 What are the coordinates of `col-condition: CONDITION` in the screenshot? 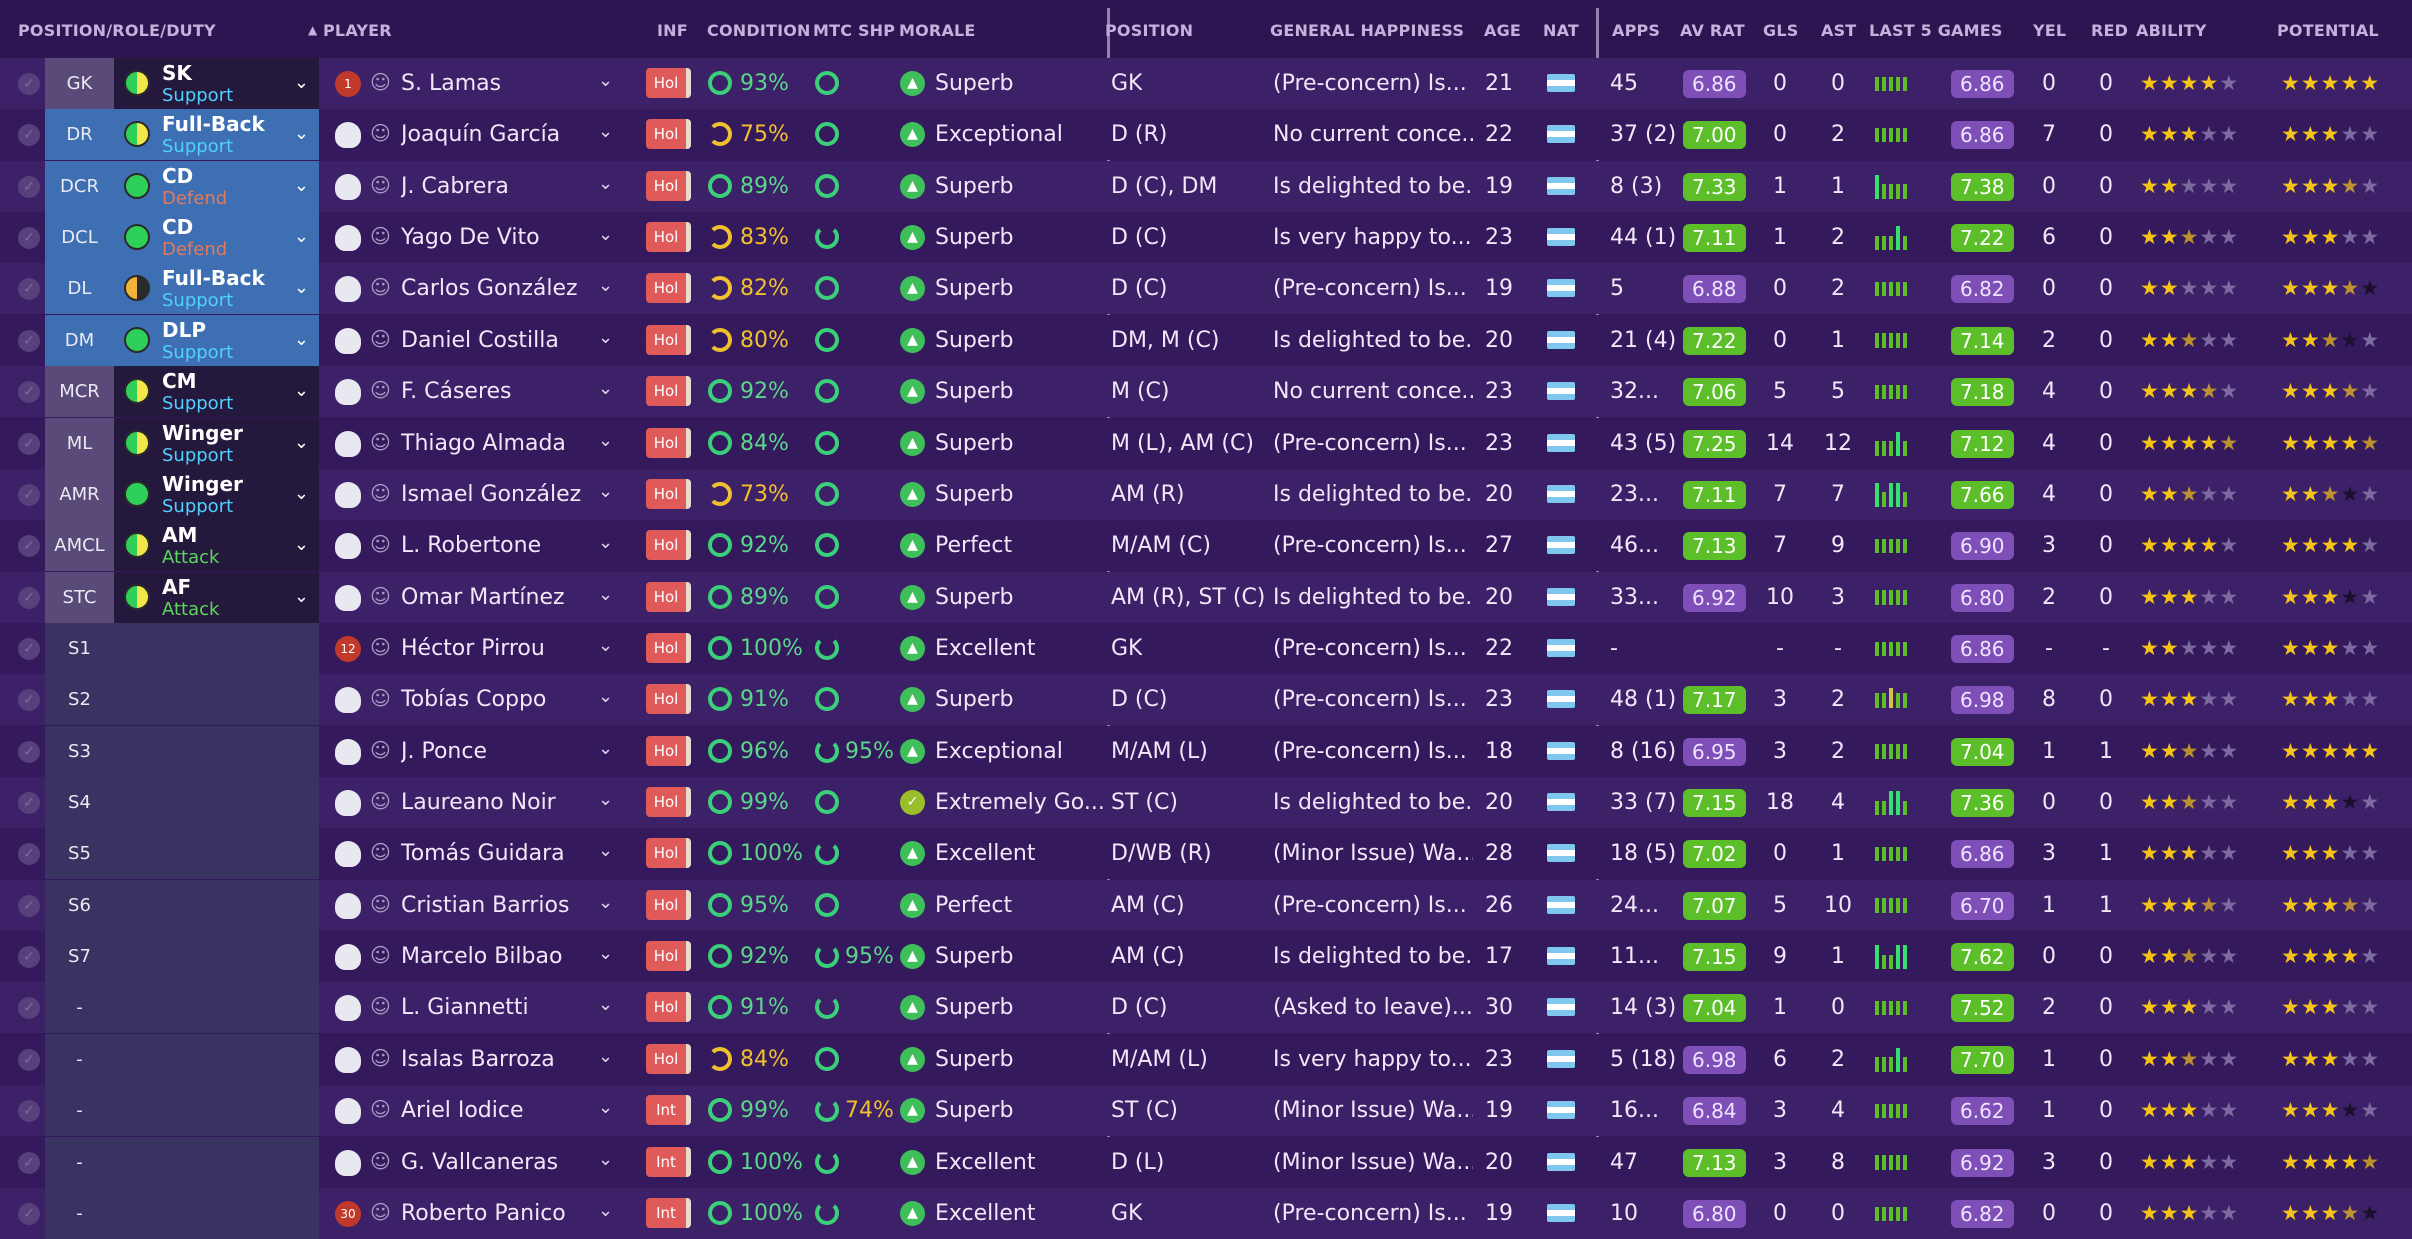 It's located at (759, 30).